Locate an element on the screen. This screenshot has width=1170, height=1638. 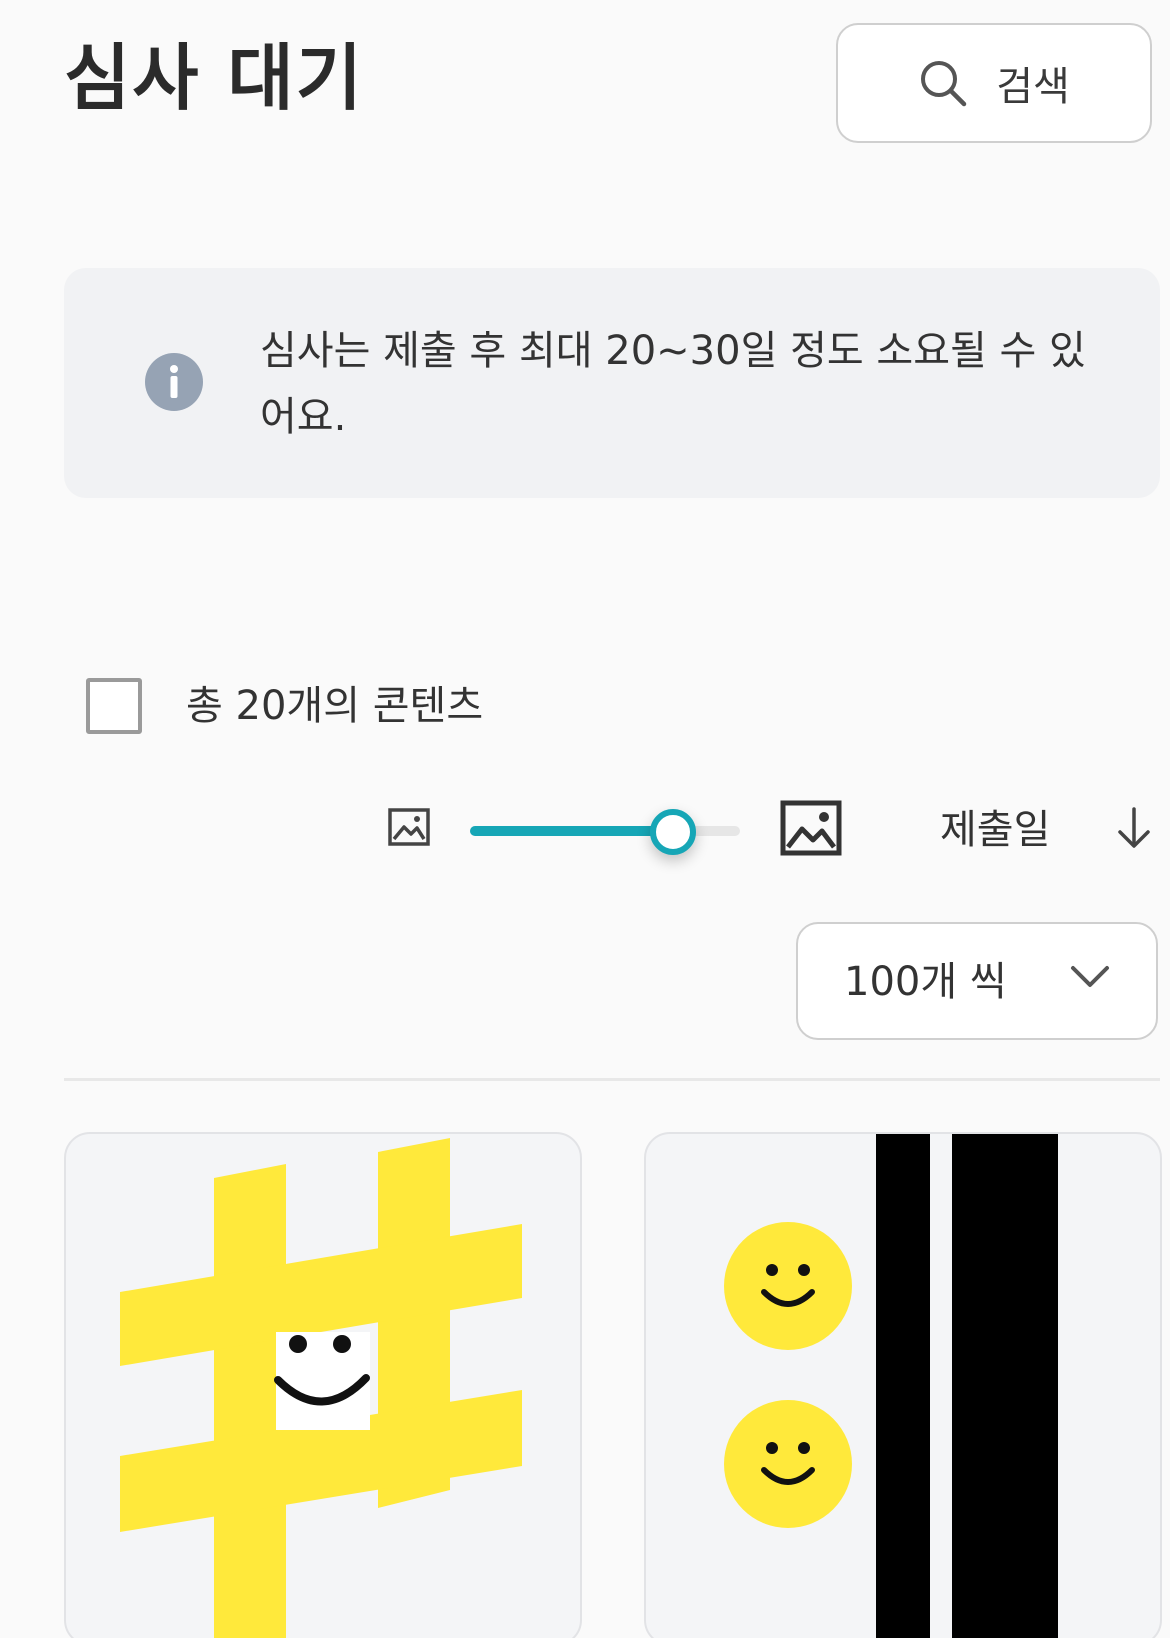
slider-fill is located at coordinates (571, 831).